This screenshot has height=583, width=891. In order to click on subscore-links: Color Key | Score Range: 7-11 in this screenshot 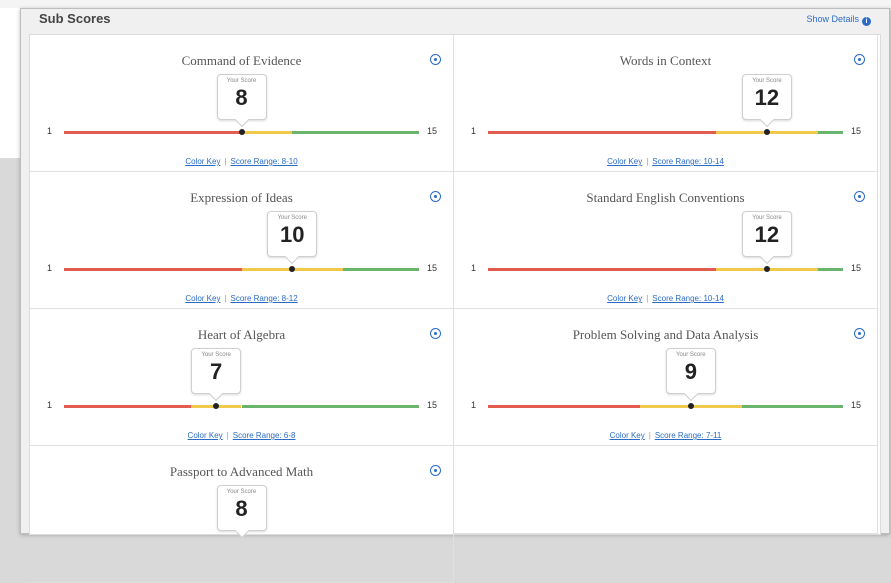, I will do `click(665, 435)`.